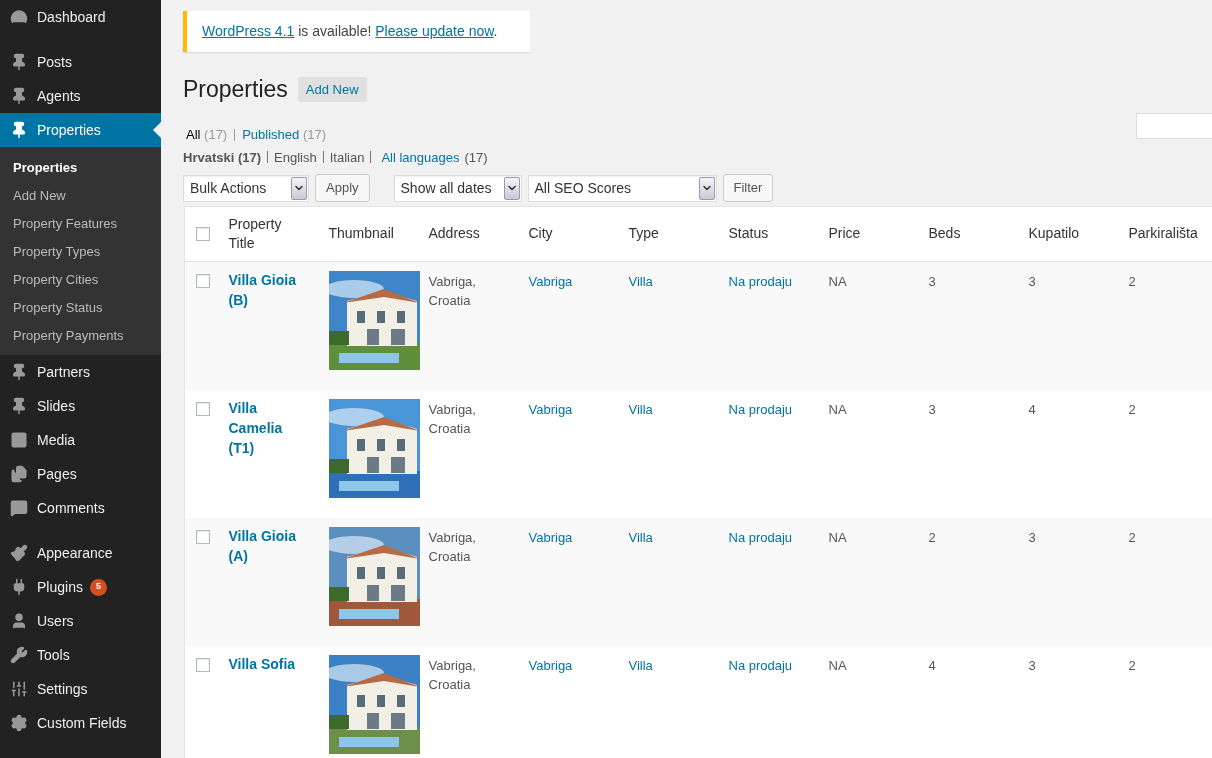 This screenshot has width=1212, height=758. I want to click on menu-item: Appearance, so click(80, 553).